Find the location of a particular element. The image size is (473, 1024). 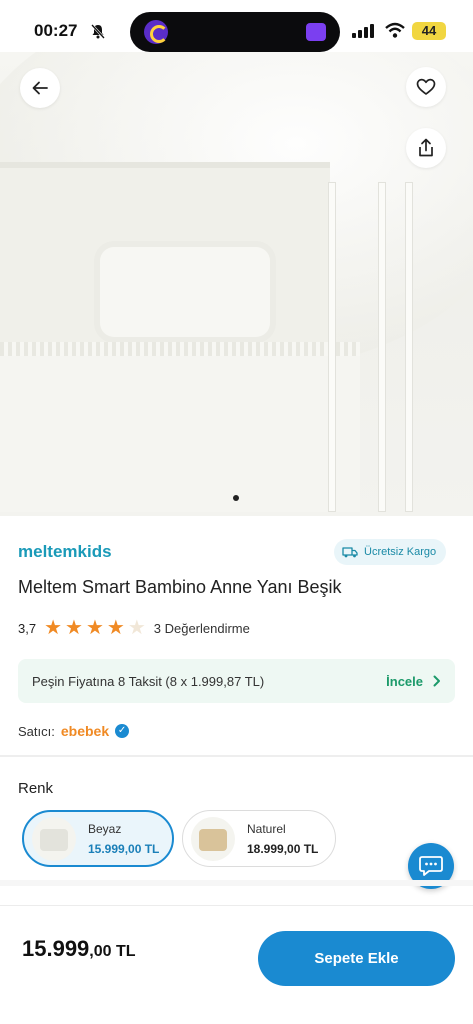

chat-icon is located at coordinates (431, 866).